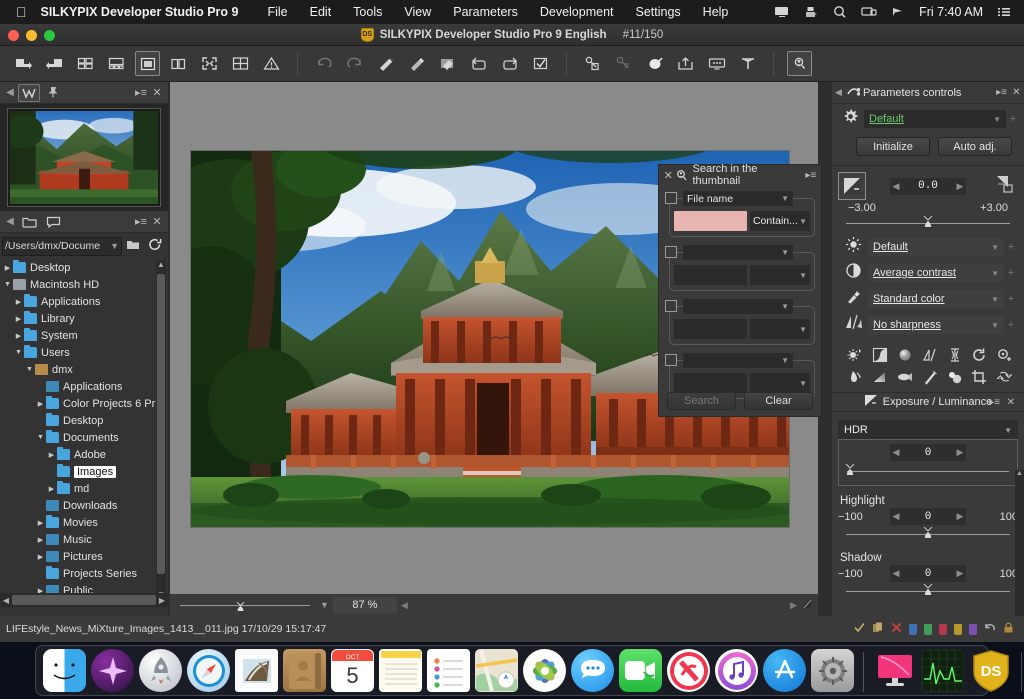  I want to click on dock-item-silkypix: DS, so click(990, 670).